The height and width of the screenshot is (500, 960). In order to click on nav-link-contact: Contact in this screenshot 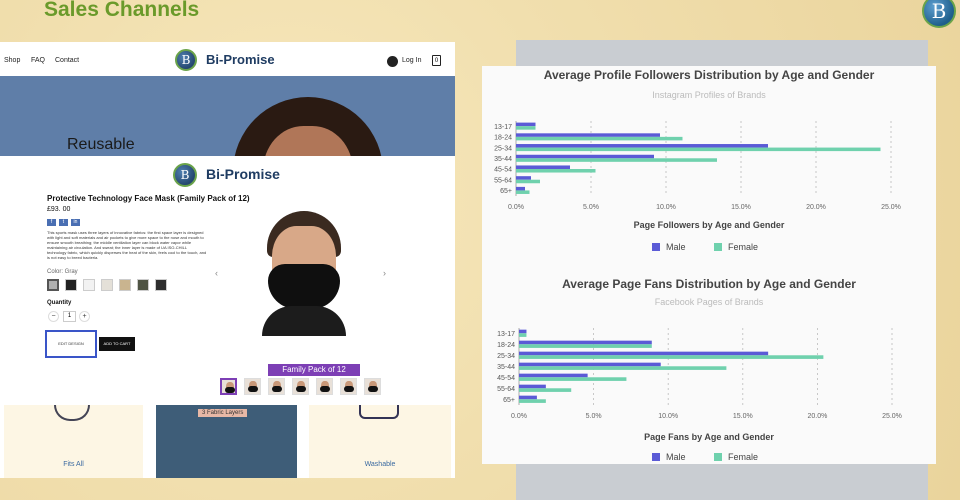, I will do `click(67, 60)`.